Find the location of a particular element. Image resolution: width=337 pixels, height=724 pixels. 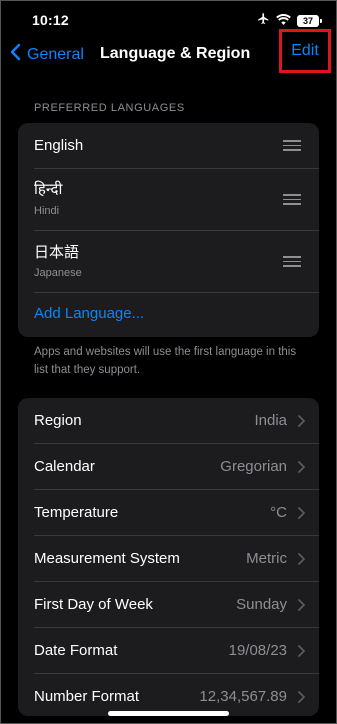

battery-icon: 37 is located at coordinates (309, 21).